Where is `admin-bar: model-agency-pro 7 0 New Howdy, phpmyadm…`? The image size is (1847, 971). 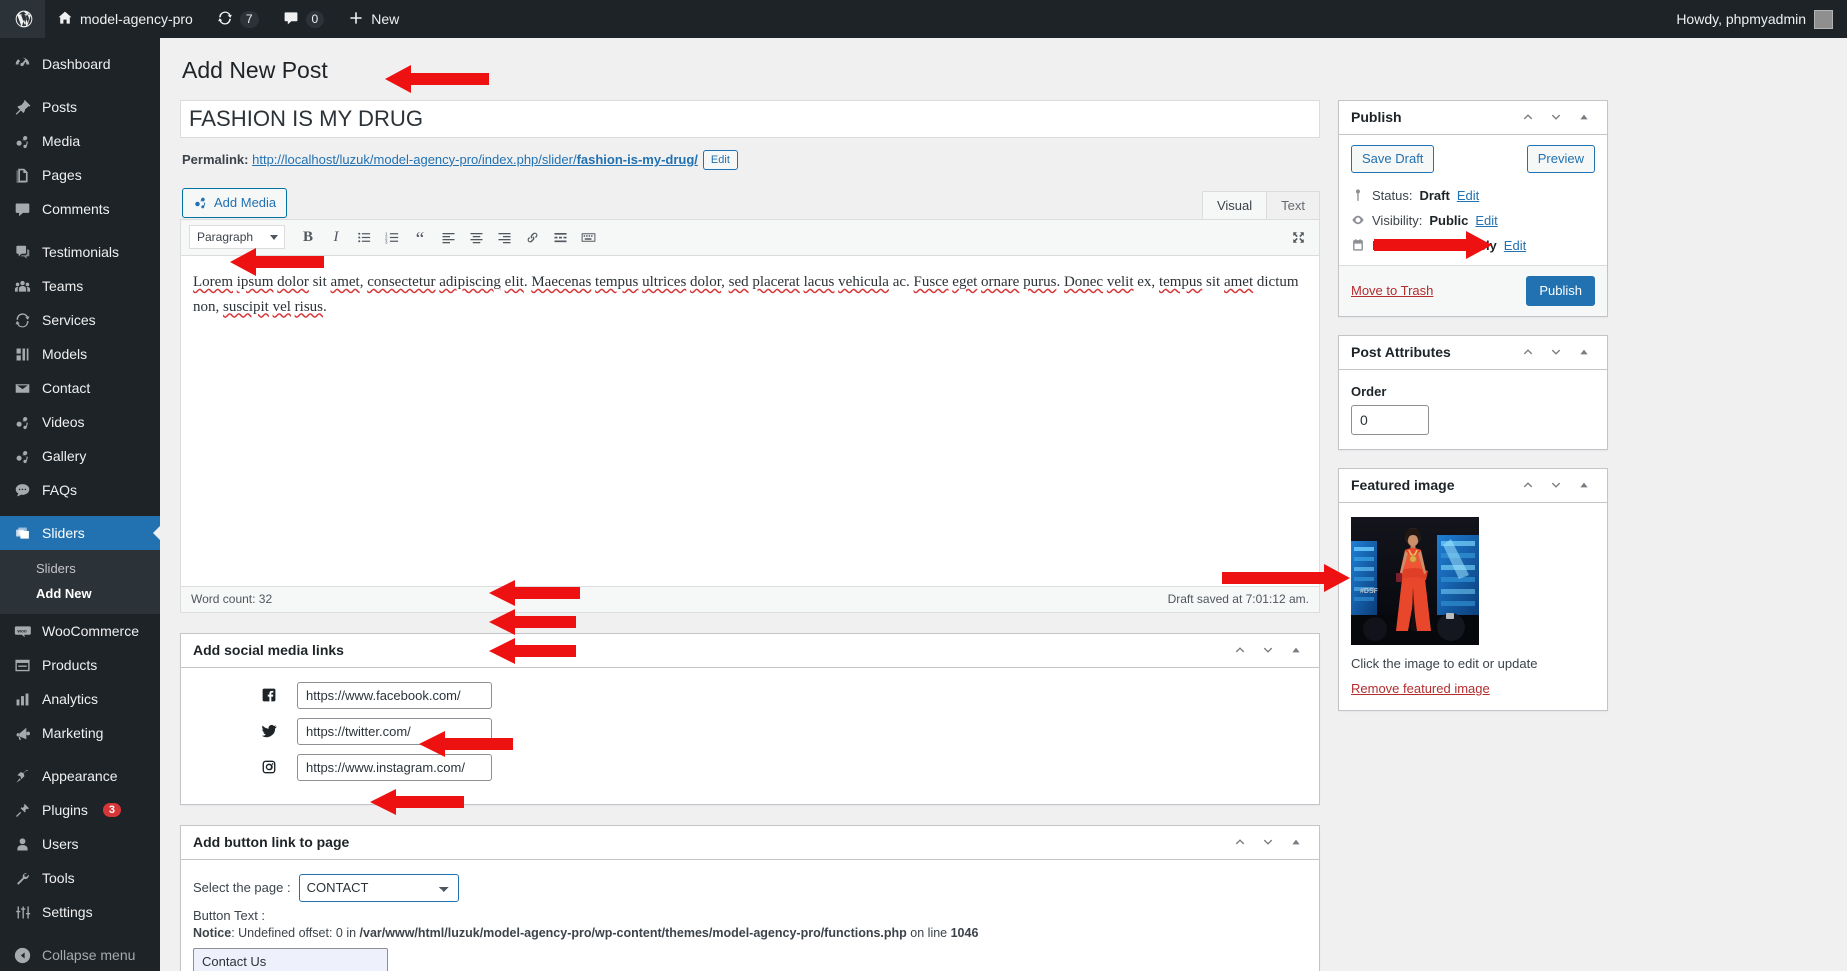 admin-bar: model-agency-pro 7 0 New Howdy, phpmyadm… is located at coordinates (923, 19).